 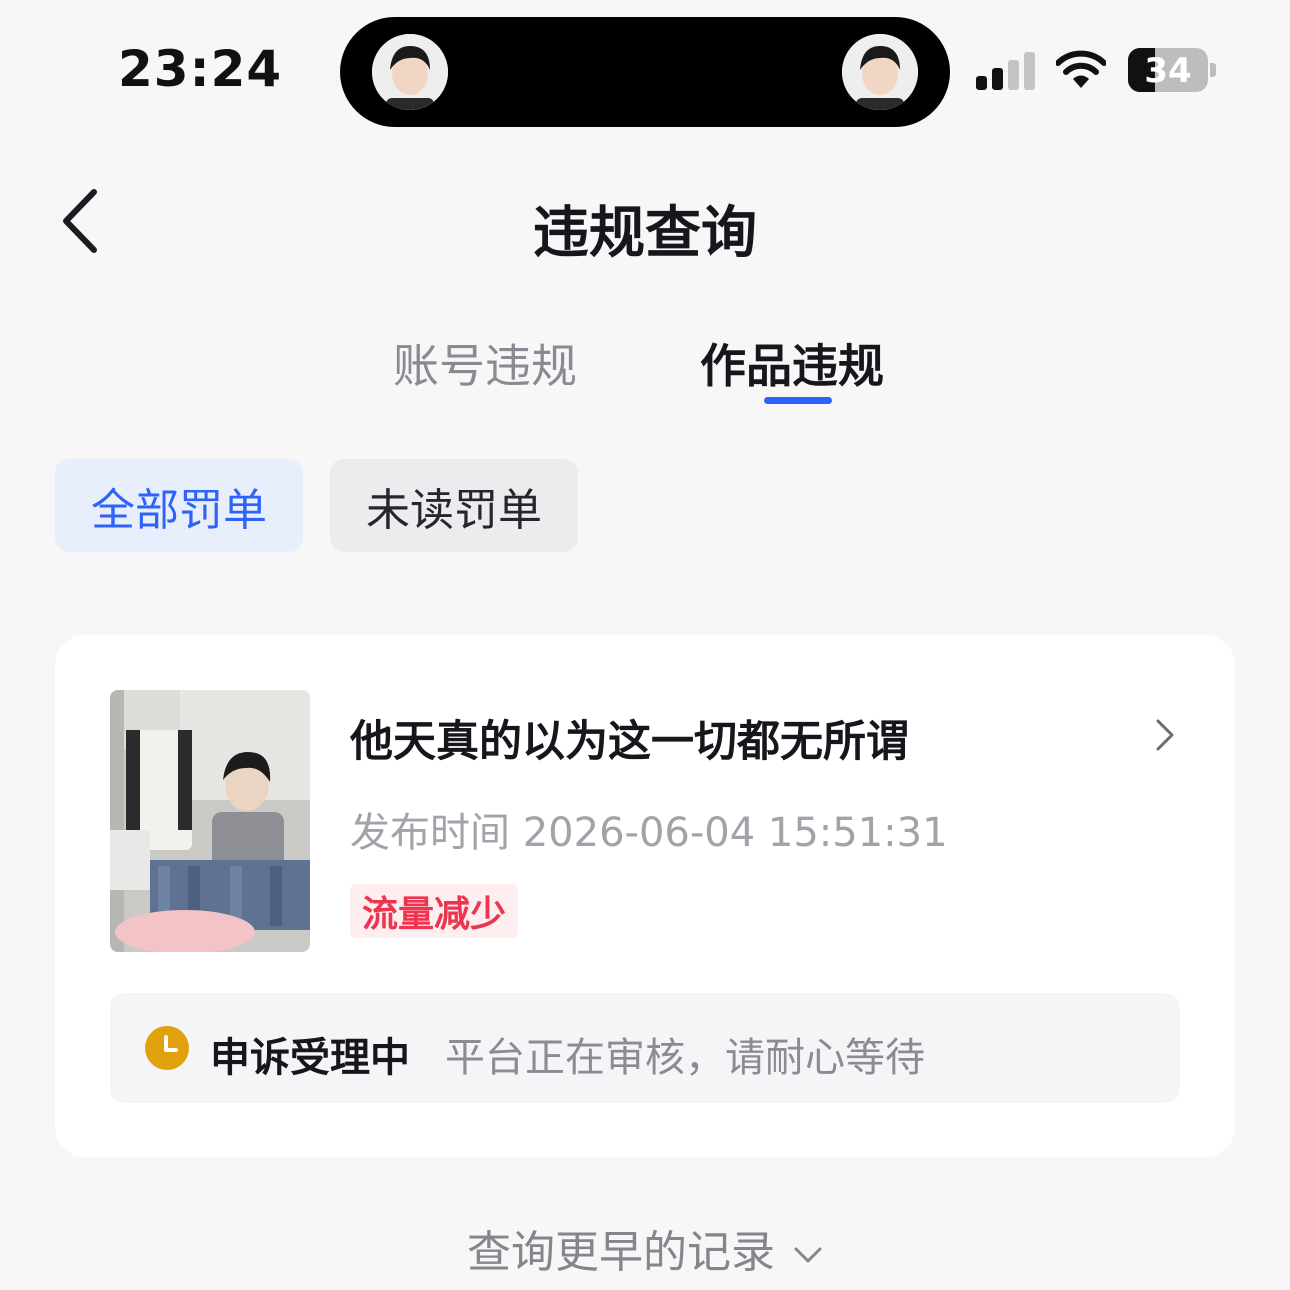 I want to click on signal-icon, so click(x=1007, y=70).